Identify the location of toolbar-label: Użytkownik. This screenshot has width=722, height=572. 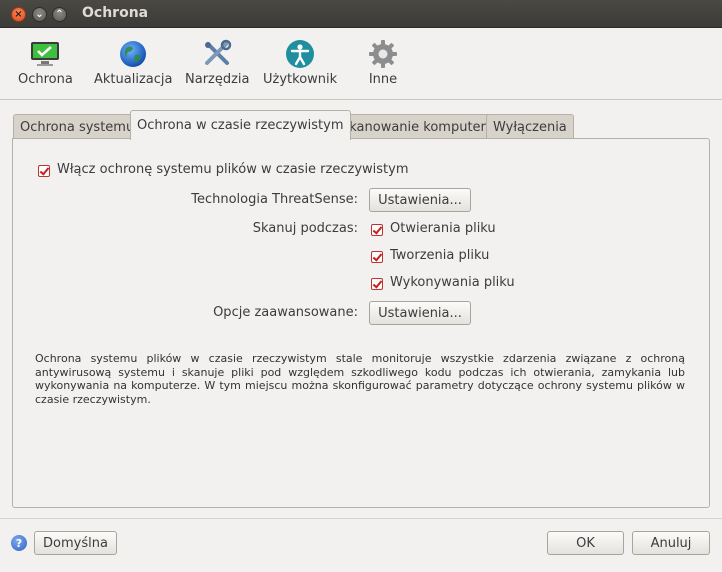
(300, 79).